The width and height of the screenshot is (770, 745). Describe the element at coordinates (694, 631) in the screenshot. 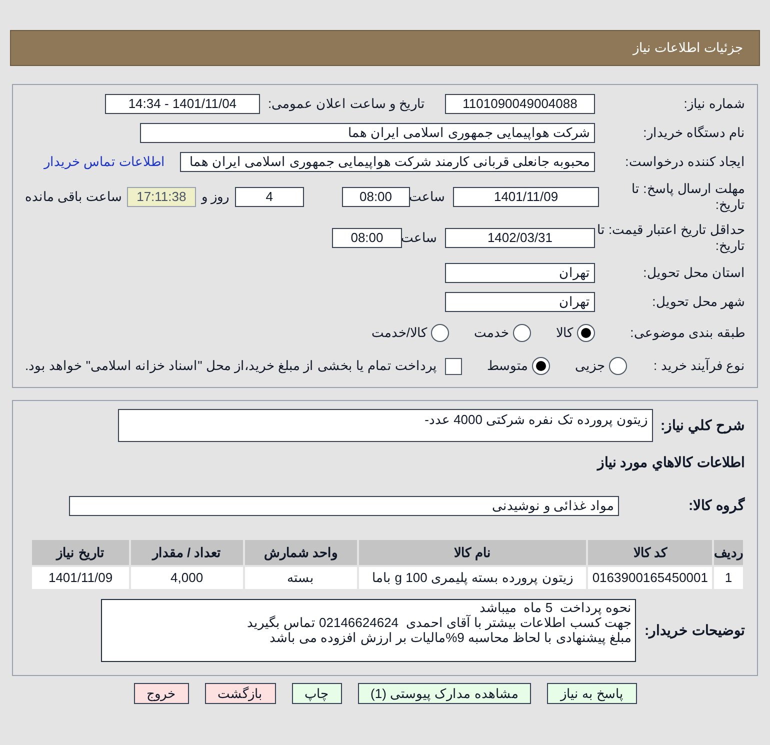

I see `section-label: توضیحات خریدار:` at that location.